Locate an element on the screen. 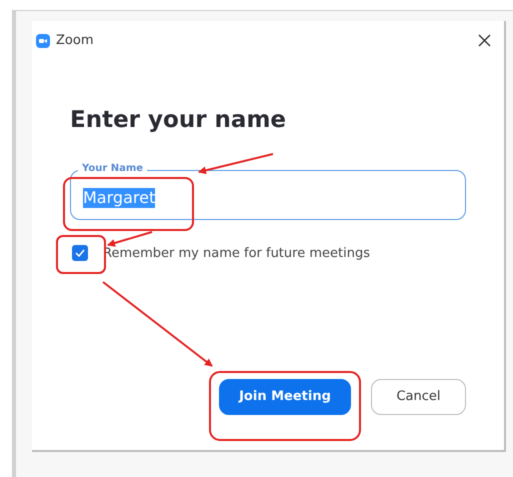  remember-checkbox is located at coordinates (80, 253).